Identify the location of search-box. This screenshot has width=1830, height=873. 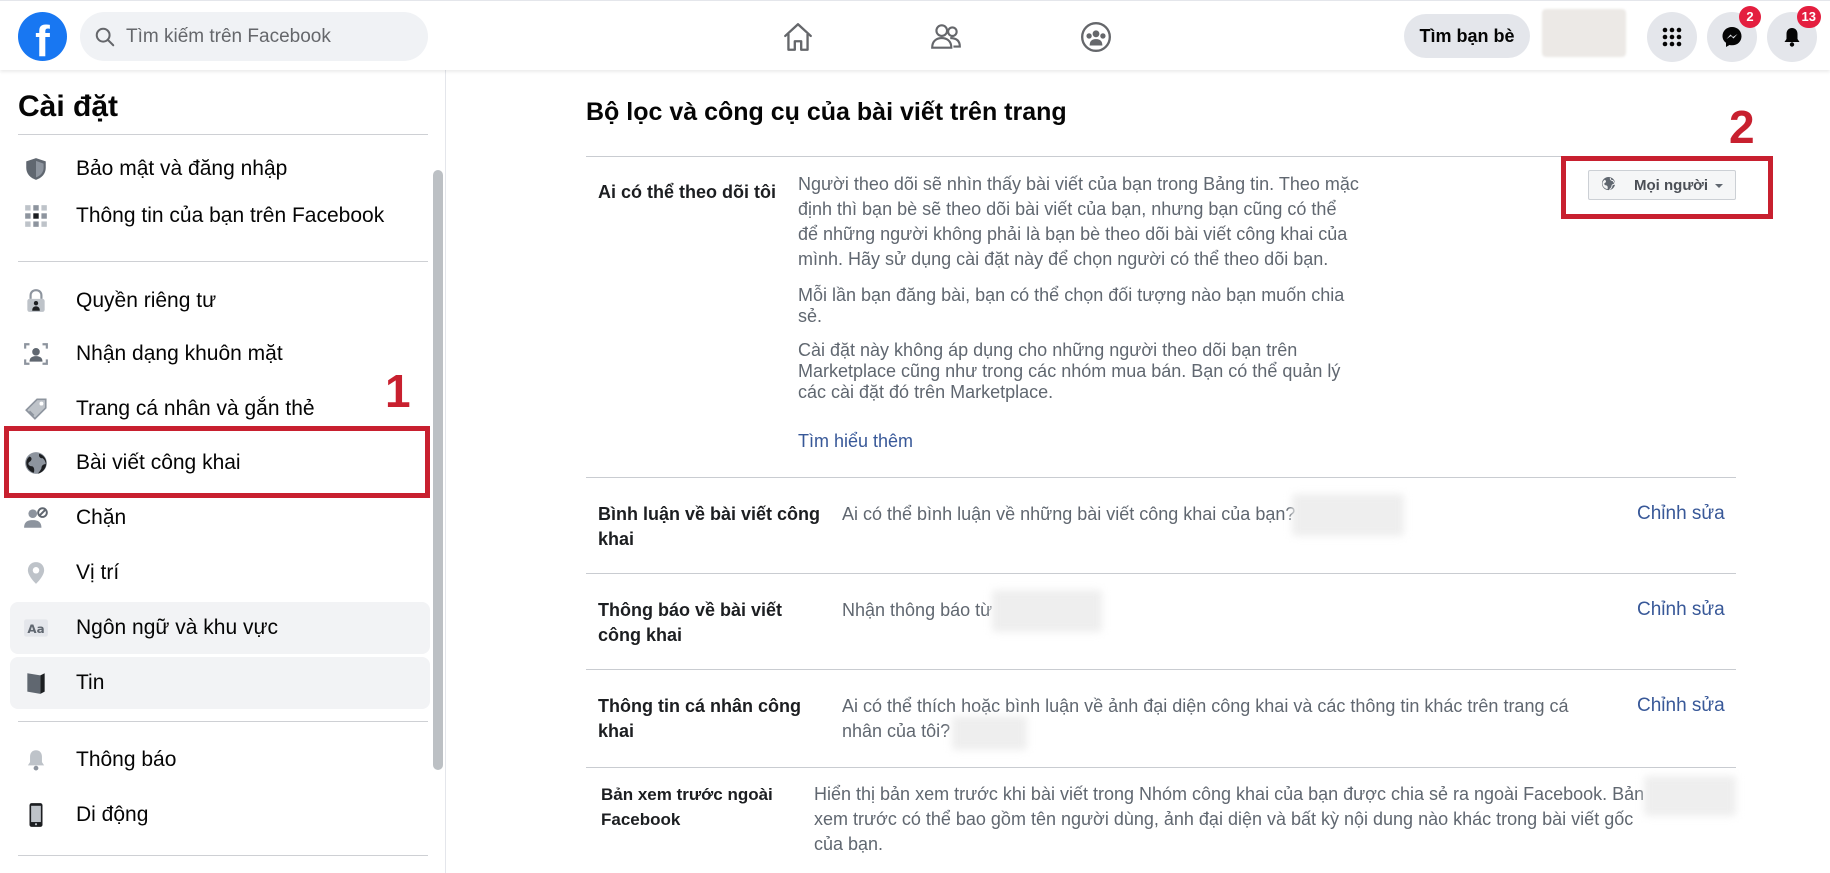
(254, 36).